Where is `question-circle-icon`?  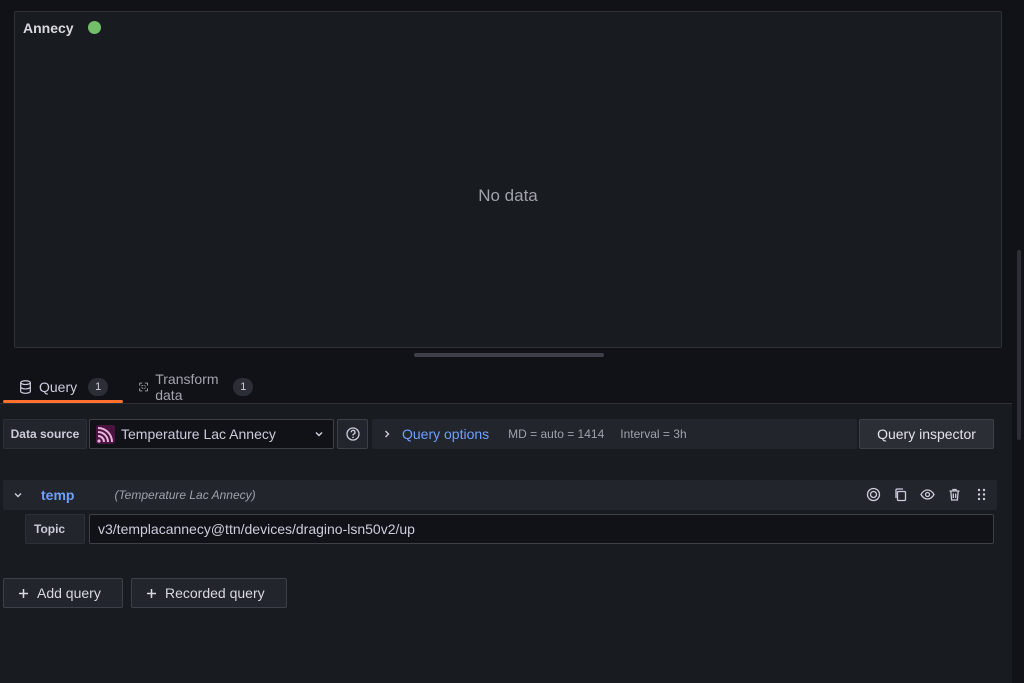 question-circle-icon is located at coordinates (352, 434).